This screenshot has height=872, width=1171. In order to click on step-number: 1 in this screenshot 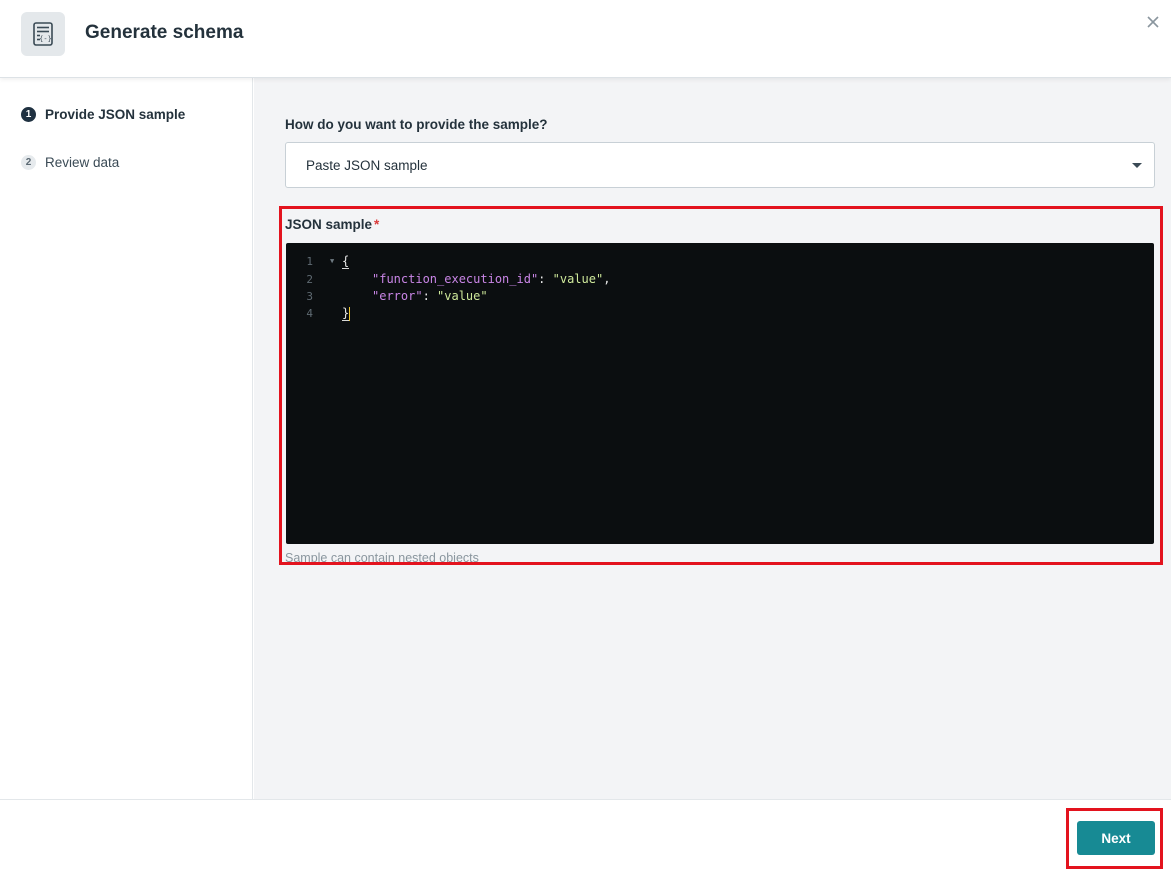, I will do `click(28, 114)`.